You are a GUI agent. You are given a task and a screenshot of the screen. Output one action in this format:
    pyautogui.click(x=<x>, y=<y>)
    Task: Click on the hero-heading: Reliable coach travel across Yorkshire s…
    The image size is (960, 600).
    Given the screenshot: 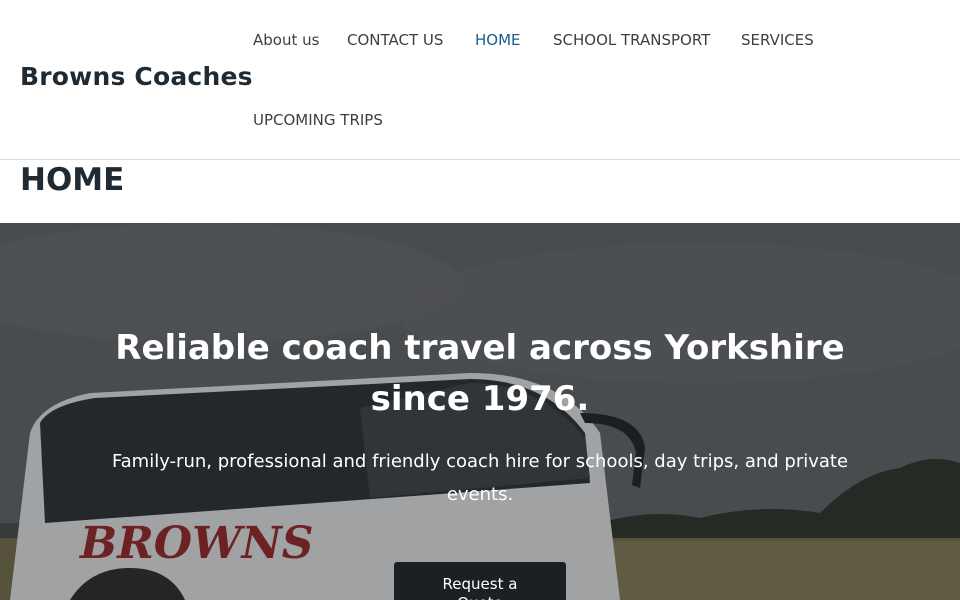 What is the action you would take?
    pyautogui.click(x=480, y=373)
    